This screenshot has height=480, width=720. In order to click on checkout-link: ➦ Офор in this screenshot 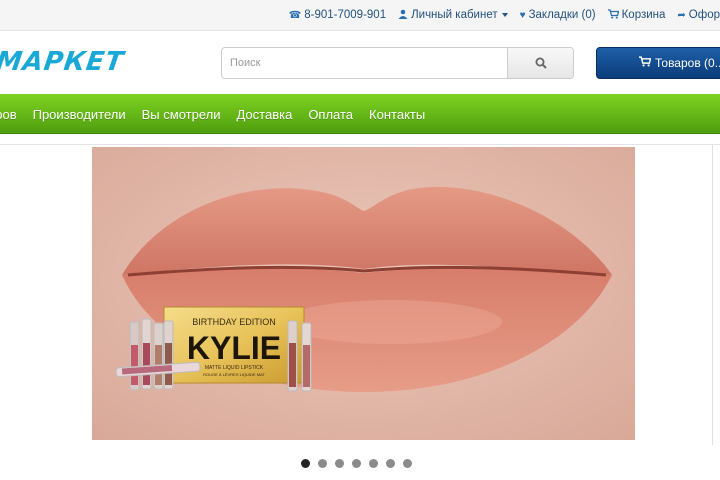, I will do `click(698, 15)`.